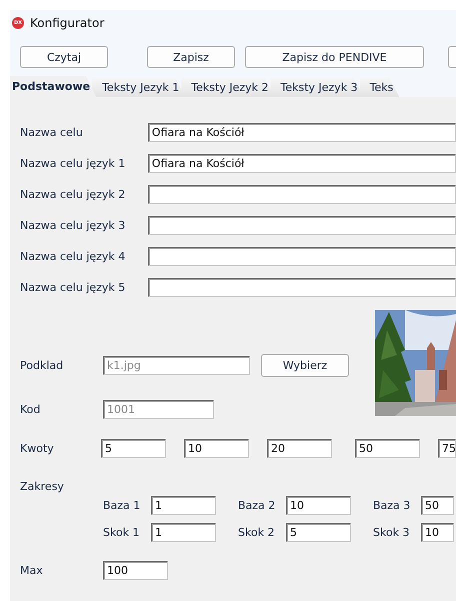 This screenshot has width=456, height=601. What do you see at coordinates (73, 163) in the screenshot?
I see `field-label: Nazwa celu język 1` at bounding box center [73, 163].